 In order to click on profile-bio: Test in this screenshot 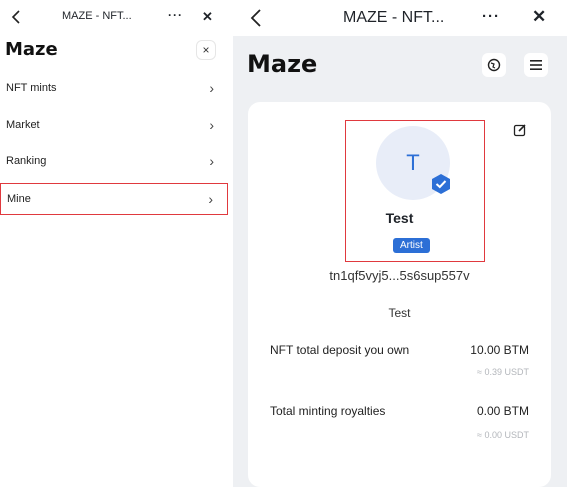, I will do `click(399, 313)`.